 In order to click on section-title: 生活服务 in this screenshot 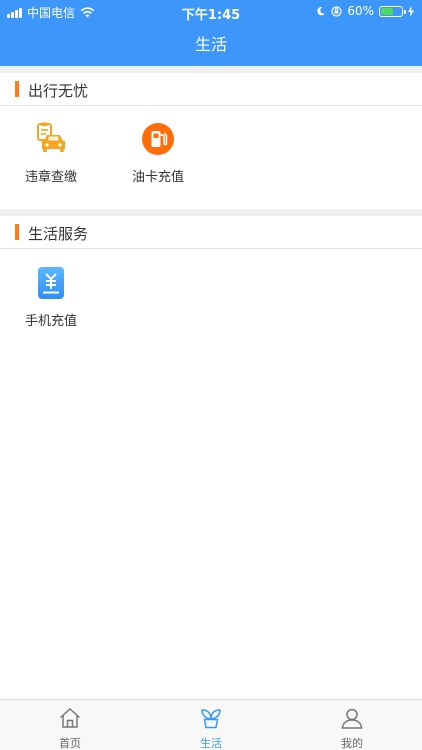, I will do `click(58, 234)`.